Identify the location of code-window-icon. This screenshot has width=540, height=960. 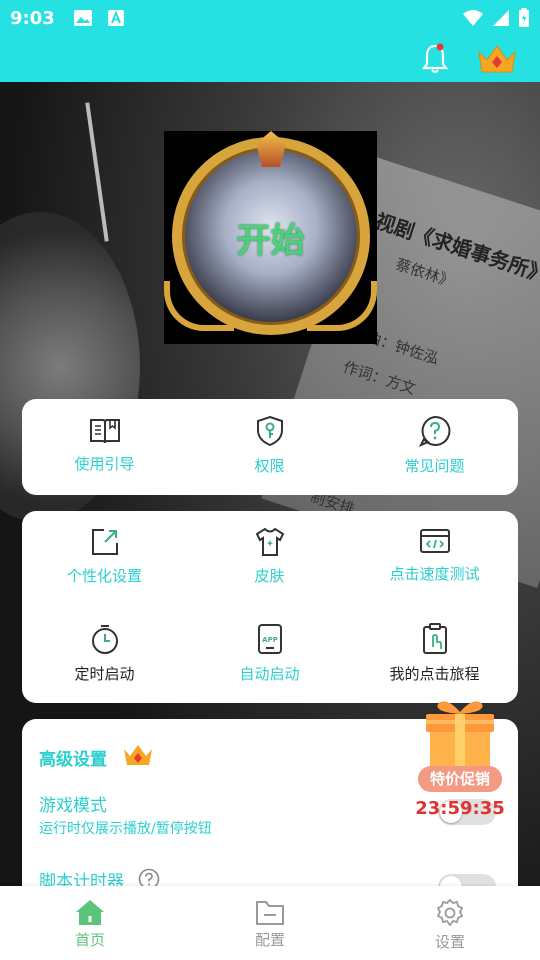
(434, 541).